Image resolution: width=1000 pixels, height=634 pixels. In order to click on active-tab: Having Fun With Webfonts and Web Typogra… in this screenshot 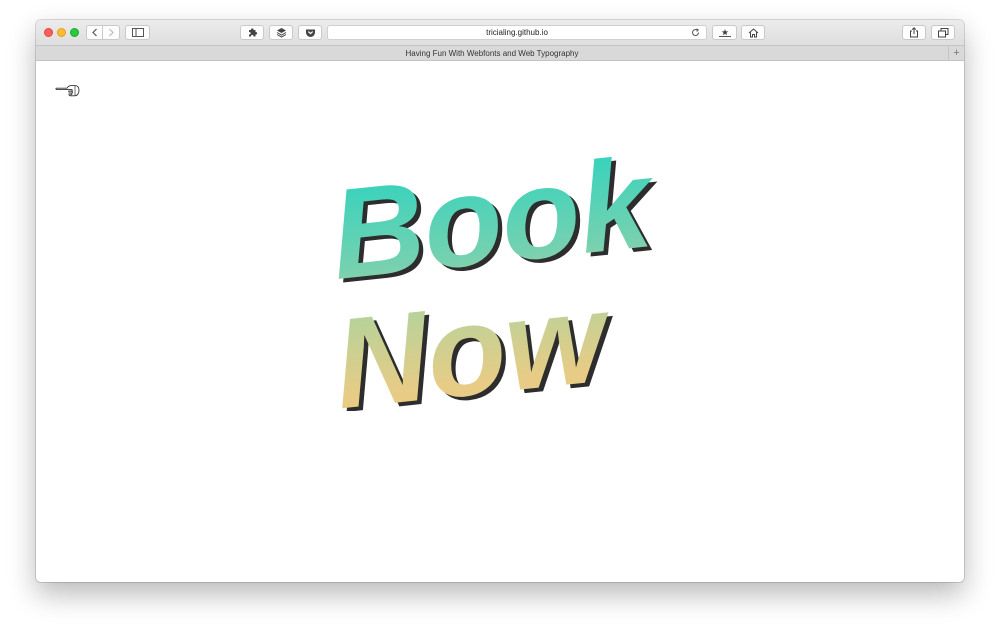, I will do `click(492, 53)`.